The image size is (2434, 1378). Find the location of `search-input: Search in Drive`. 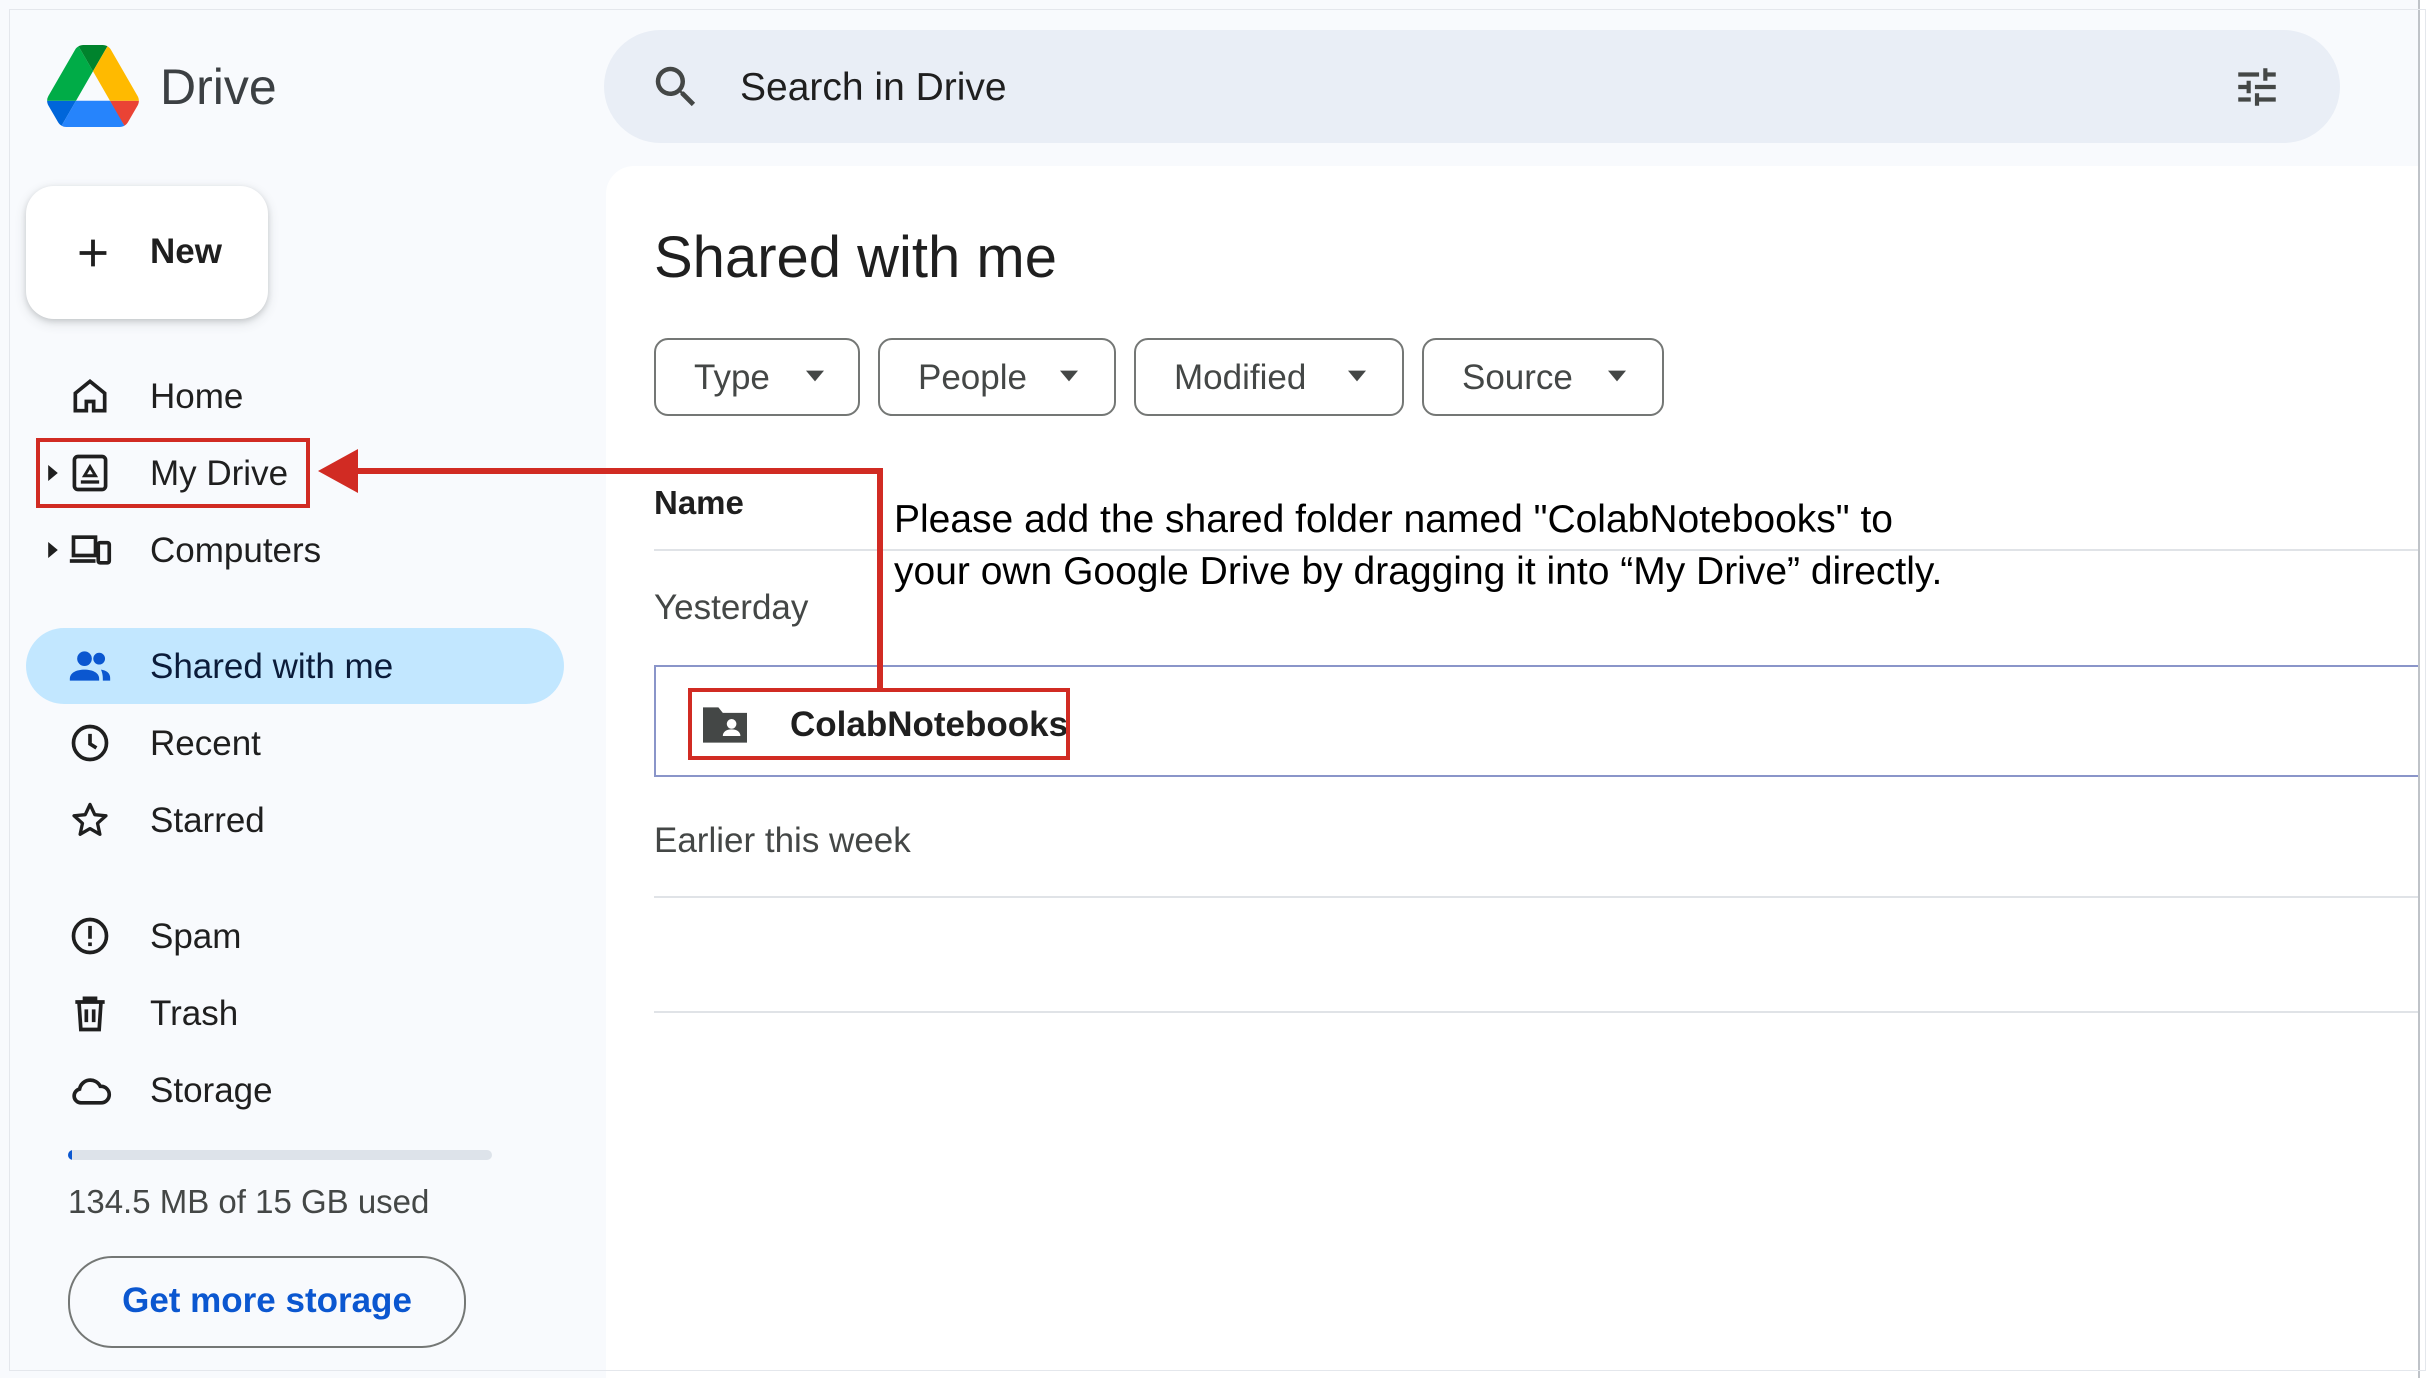

search-input: Search in Drive is located at coordinates (873, 88).